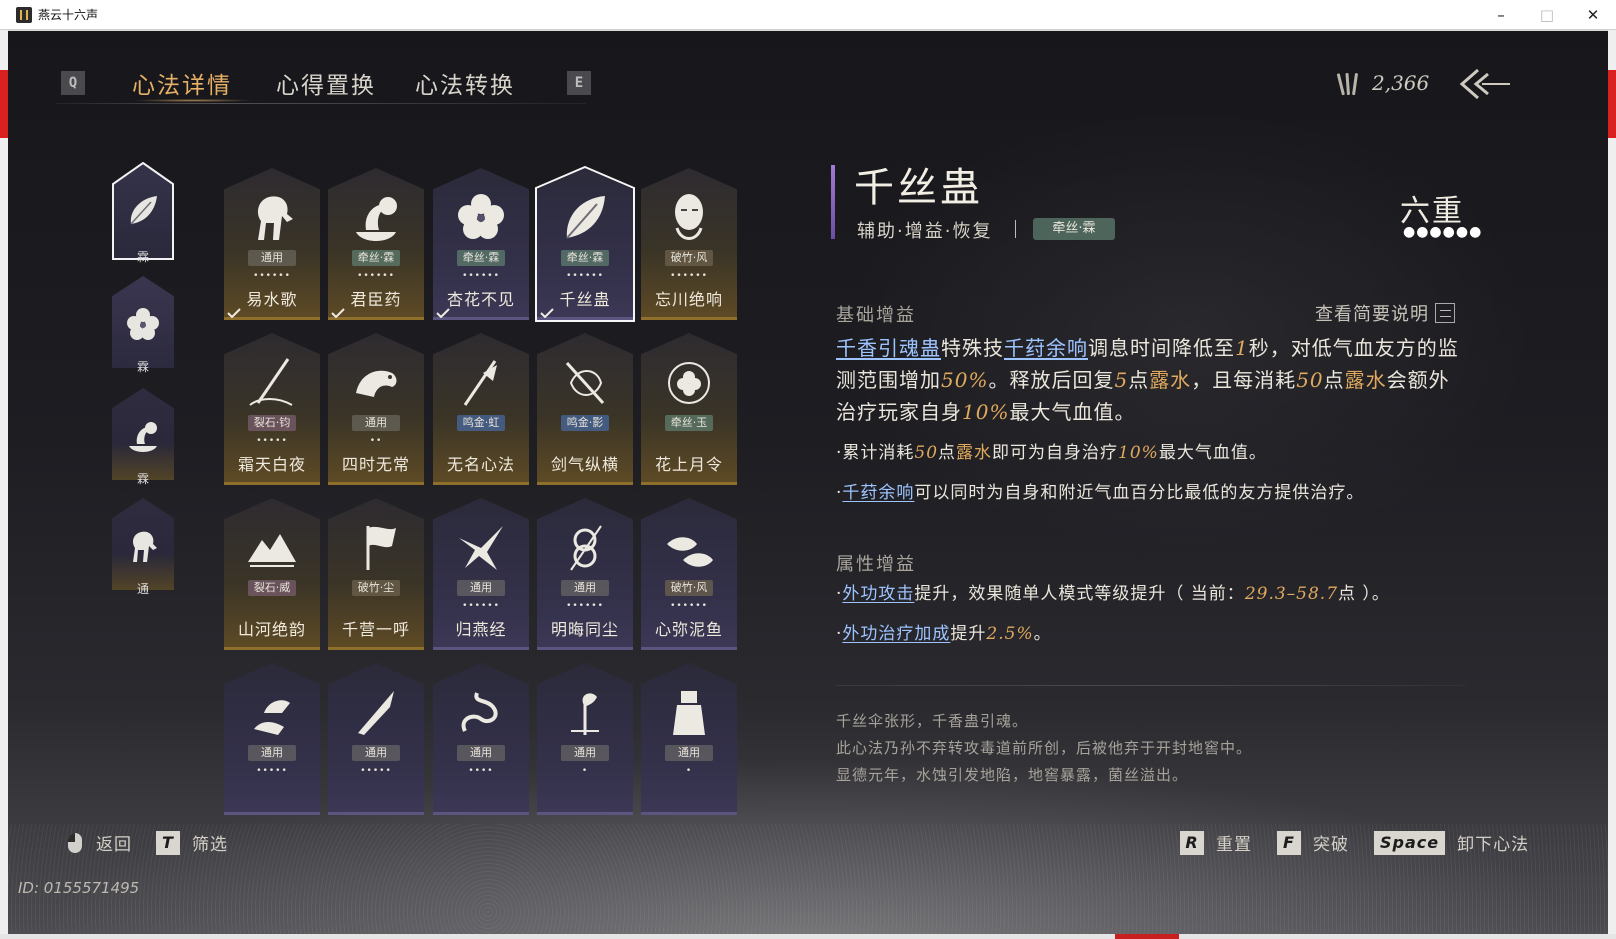  Describe the element at coordinates (1372, 314) in the screenshot. I see `view-brief-label: 查看简要说明` at that location.